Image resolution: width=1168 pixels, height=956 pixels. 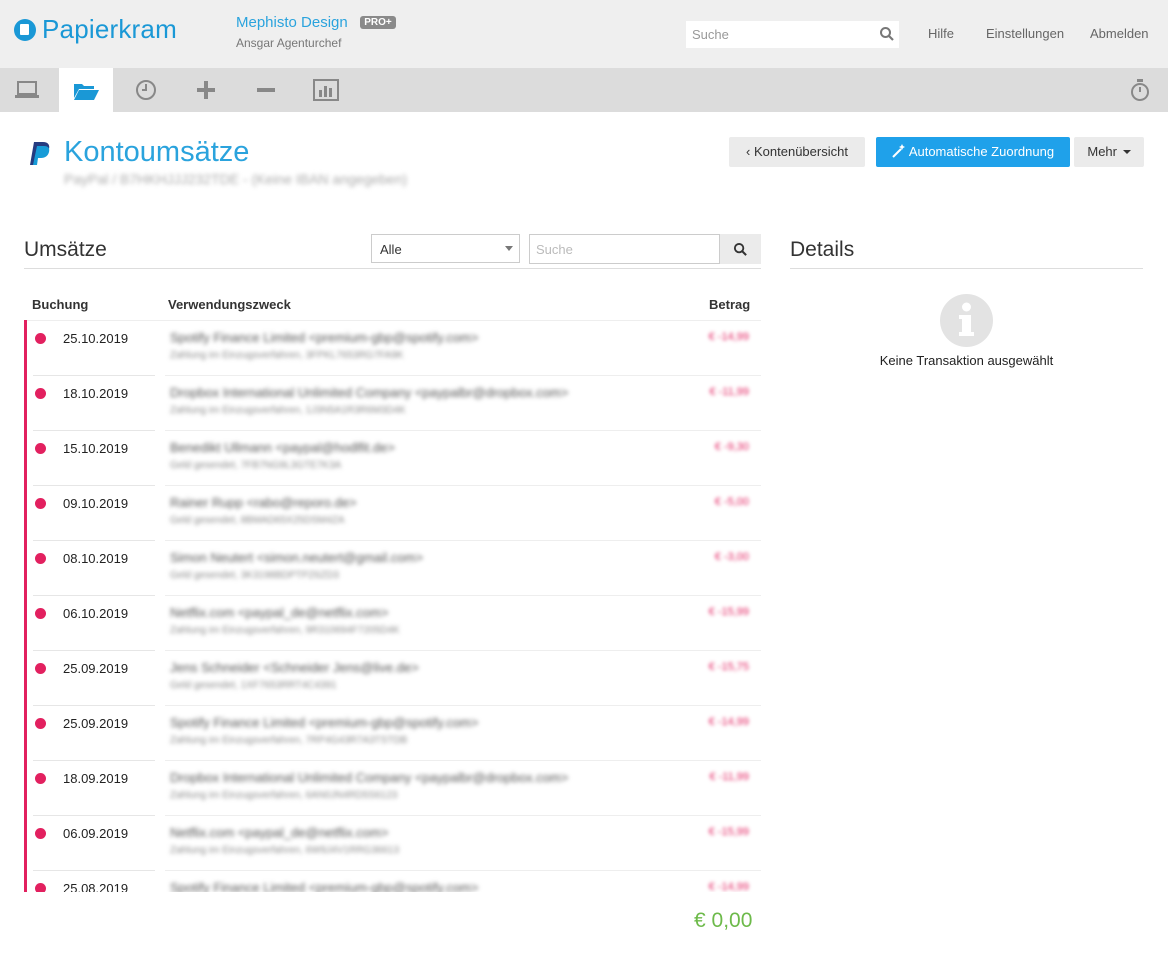 I want to click on main-nav, so click(x=584, y=90).